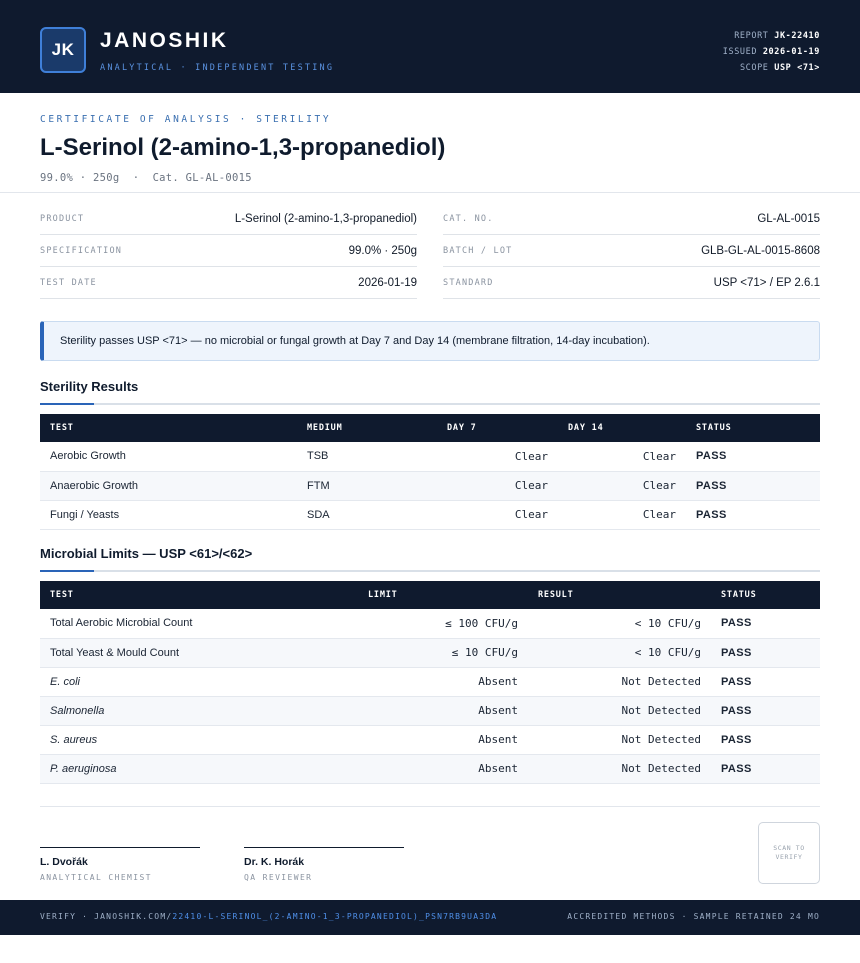 Image resolution: width=860 pixels, height=963 pixels. I want to click on report-id-line: REPORT JK-22410, so click(771, 36).